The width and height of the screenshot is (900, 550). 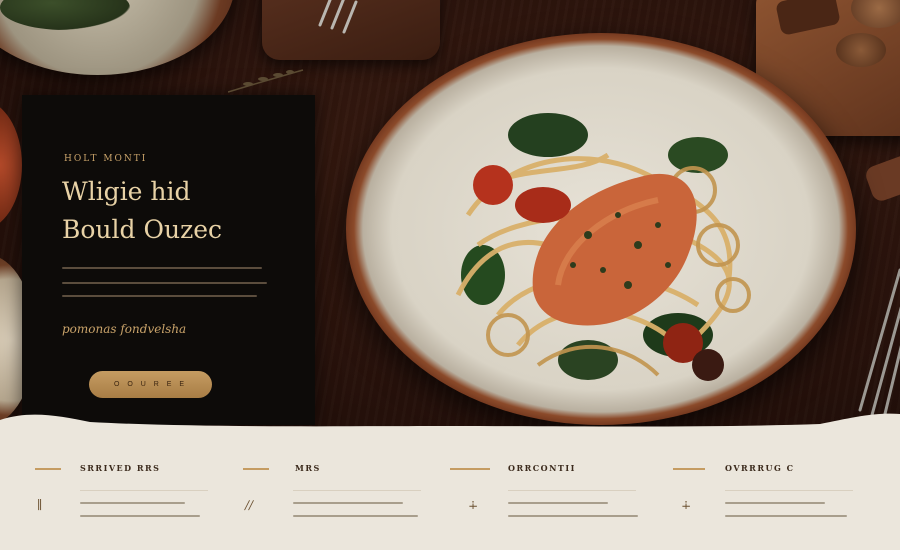 What do you see at coordinates (126, 191) in the screenshot?
I see `headline-line: Wligie hid` at bounding box center [126, 191].